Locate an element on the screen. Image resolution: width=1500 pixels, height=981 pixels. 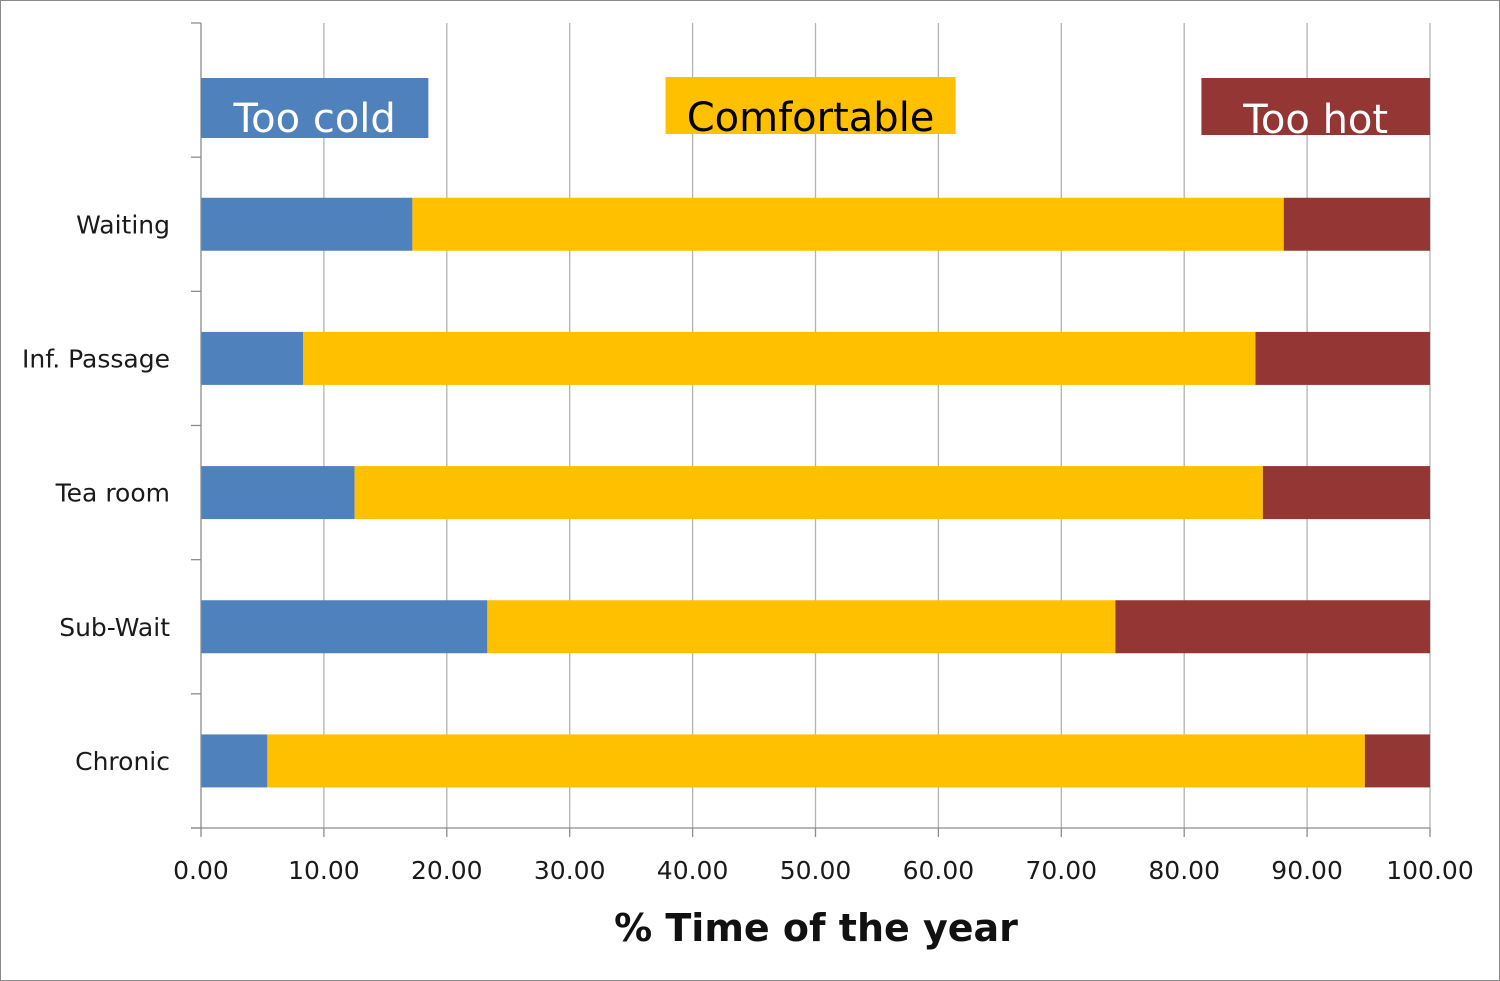
legend: Too cold Comfortable Too hot is located at coordinates (815, 110).